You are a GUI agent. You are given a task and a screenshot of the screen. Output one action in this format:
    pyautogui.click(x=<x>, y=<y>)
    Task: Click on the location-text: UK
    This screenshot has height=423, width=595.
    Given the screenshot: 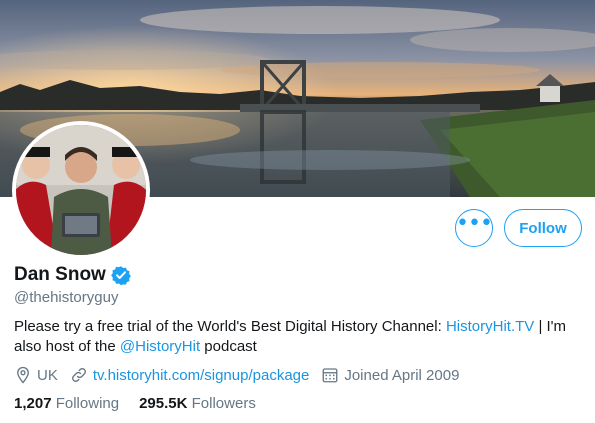 What is the action you would take?
    pyautogui.click(x=47, y=375)
    